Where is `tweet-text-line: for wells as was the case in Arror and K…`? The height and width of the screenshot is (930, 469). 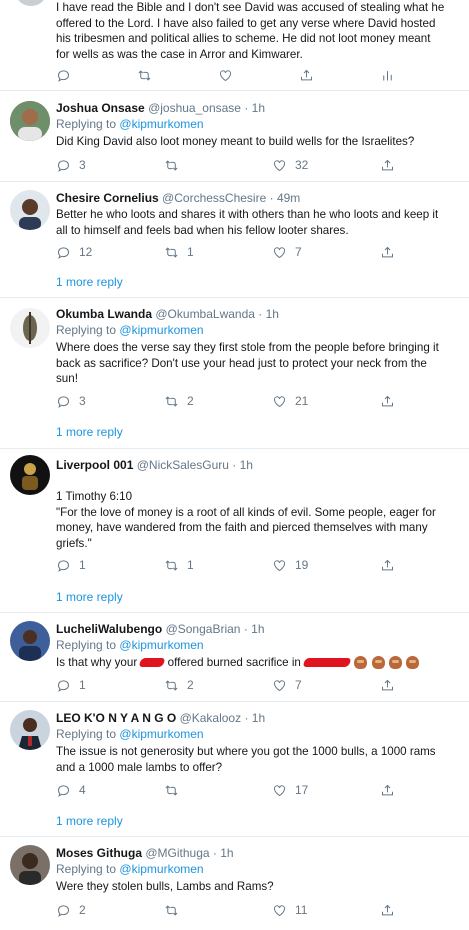 tweet-text-line: for wells as was the case in Arror and K… is located at coordinates (179, 54).